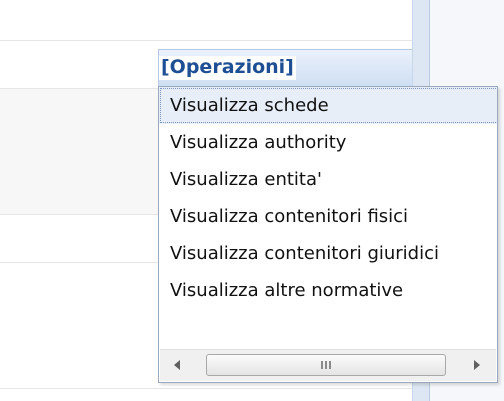  I want to click on menu-item-visualizza-entita: Visualizza entita', so click(328, 179).